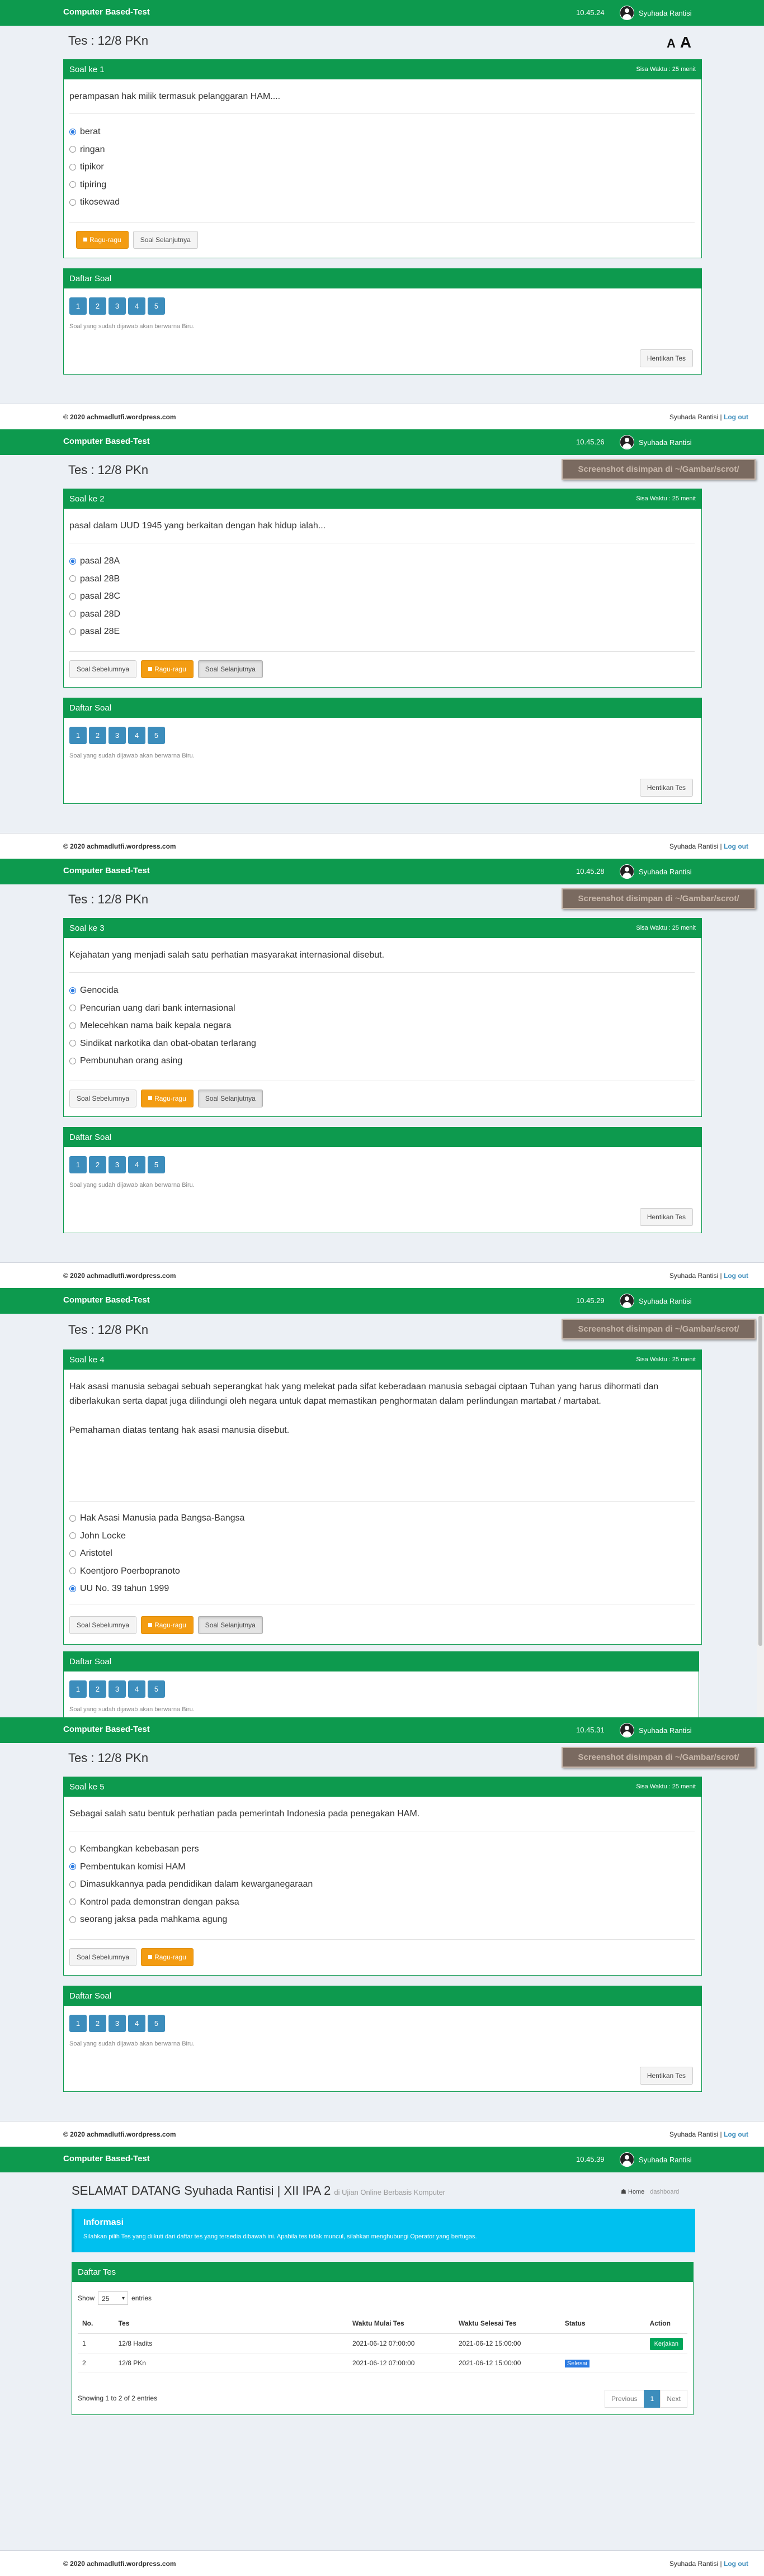  I want to click on answer-option: pasal 28A, so click(94, 561).